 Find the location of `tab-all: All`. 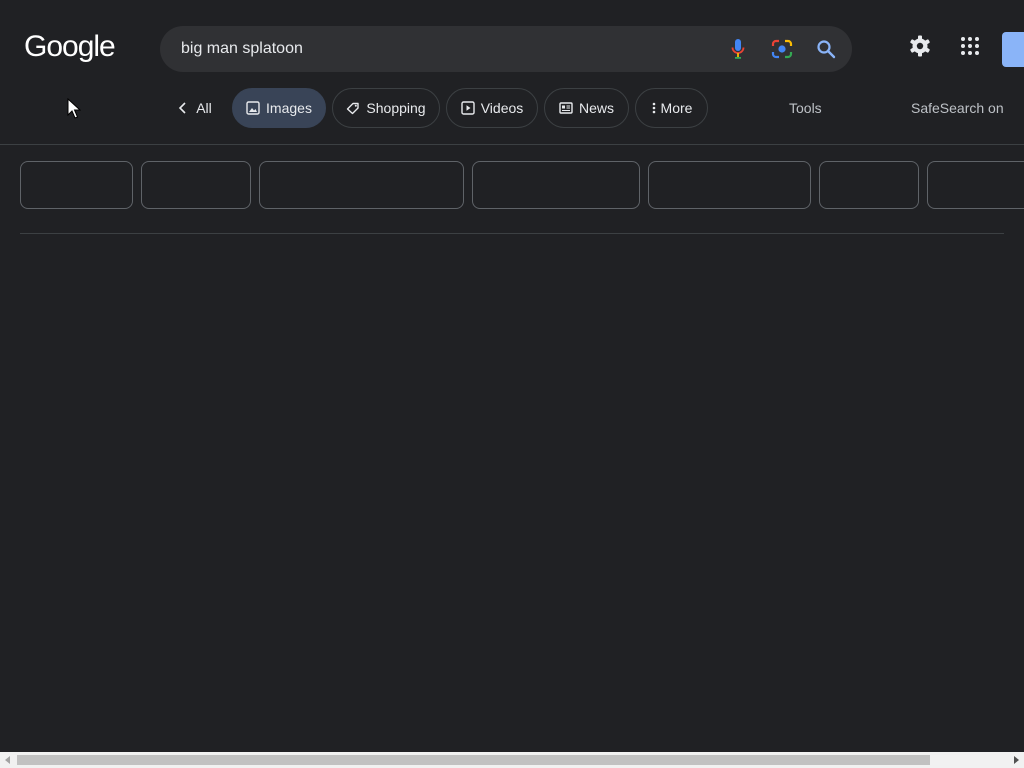

tab-all: All is located at coordinates (194, 108).